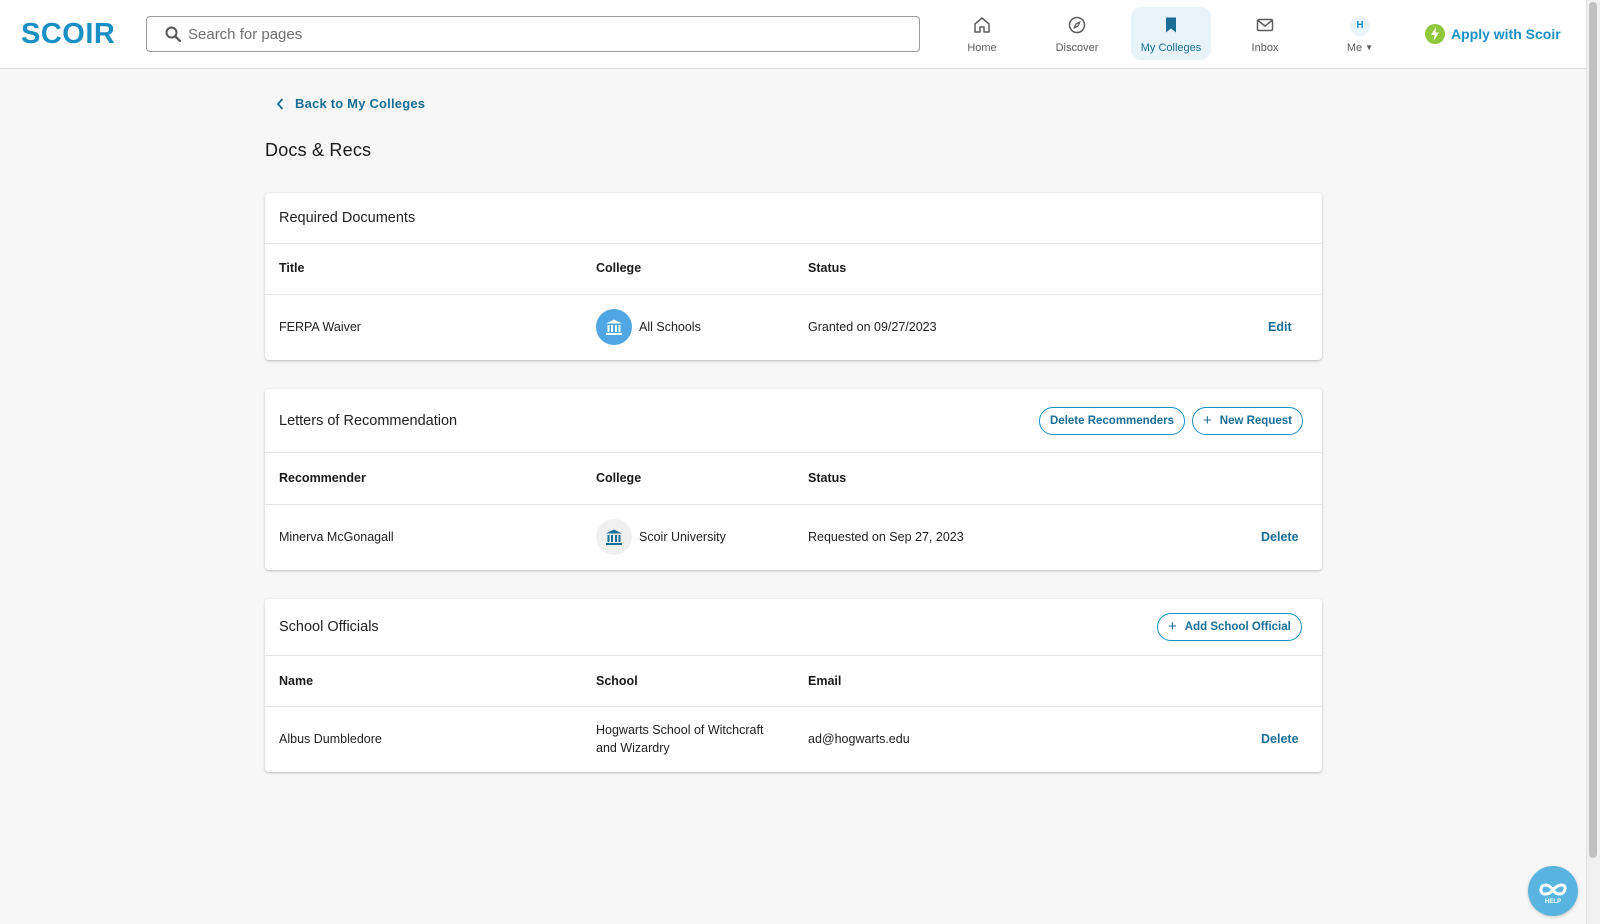 The width and height of the screenshot is (1600, 924). Describe the element at coordinates (322, 478) in the screenshot. I see `column-header: Recommender` at that location.